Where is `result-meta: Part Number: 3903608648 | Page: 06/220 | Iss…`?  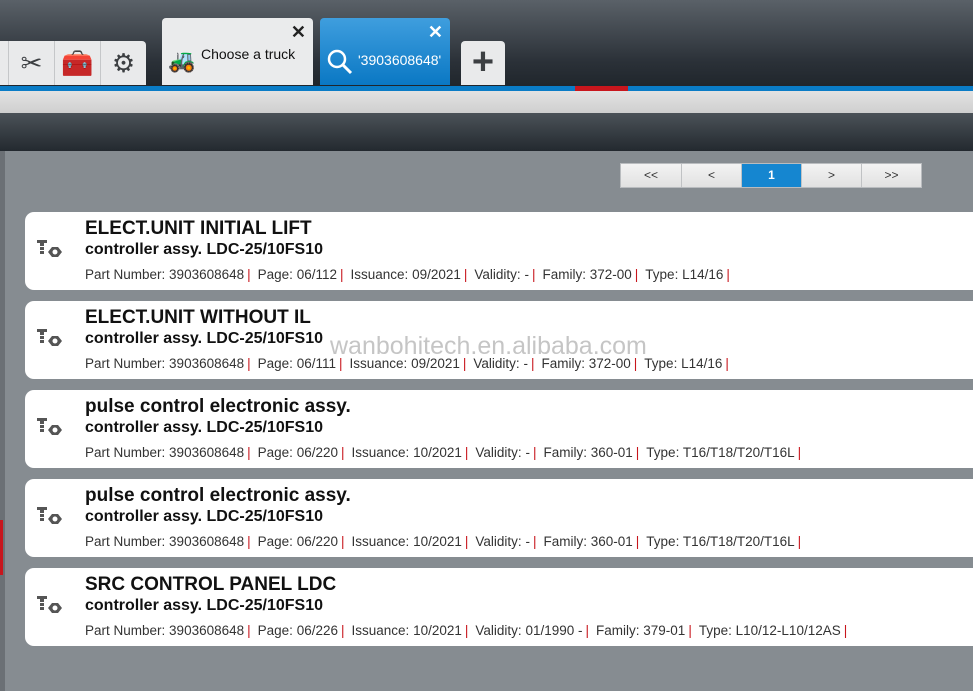 result-meta: Part Number: 3903608648 | Page: 06/220 | Iss… is located at coordinates (446, 541).